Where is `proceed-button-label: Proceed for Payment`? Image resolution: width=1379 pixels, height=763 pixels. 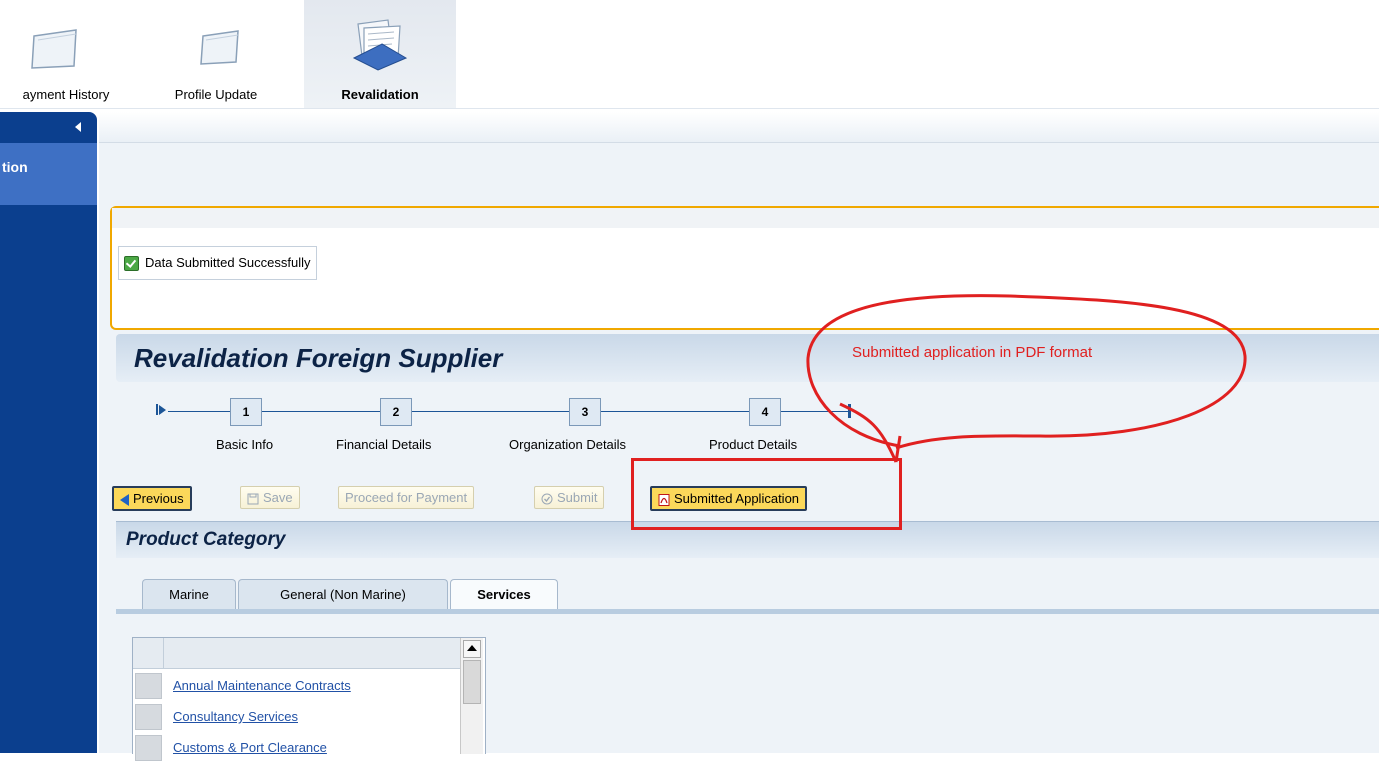
proceed-button-label: Proceed for Payment is located at coordinates (406, 497).